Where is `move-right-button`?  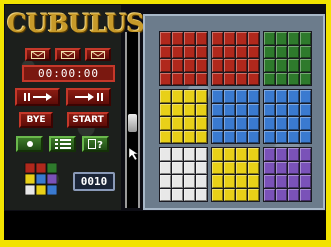 move-right-button is located at coordinates (88, 97).